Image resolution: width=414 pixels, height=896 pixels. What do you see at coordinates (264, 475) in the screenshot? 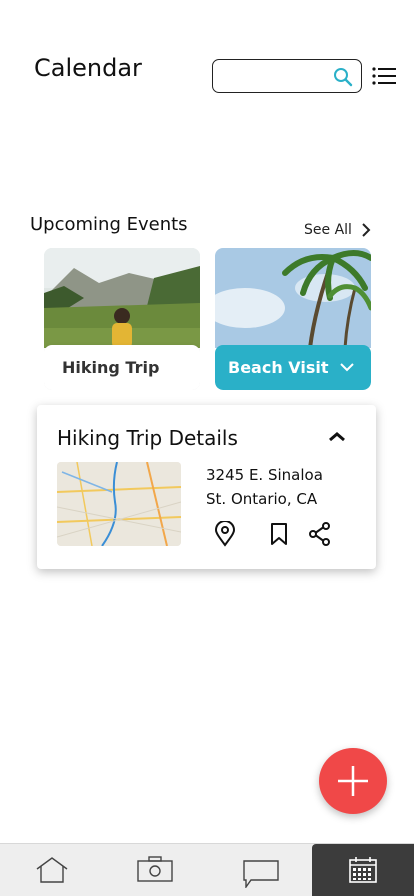
I see `address-line-1: 3245 E. Sinaloa` at bounding box center [264, 475].